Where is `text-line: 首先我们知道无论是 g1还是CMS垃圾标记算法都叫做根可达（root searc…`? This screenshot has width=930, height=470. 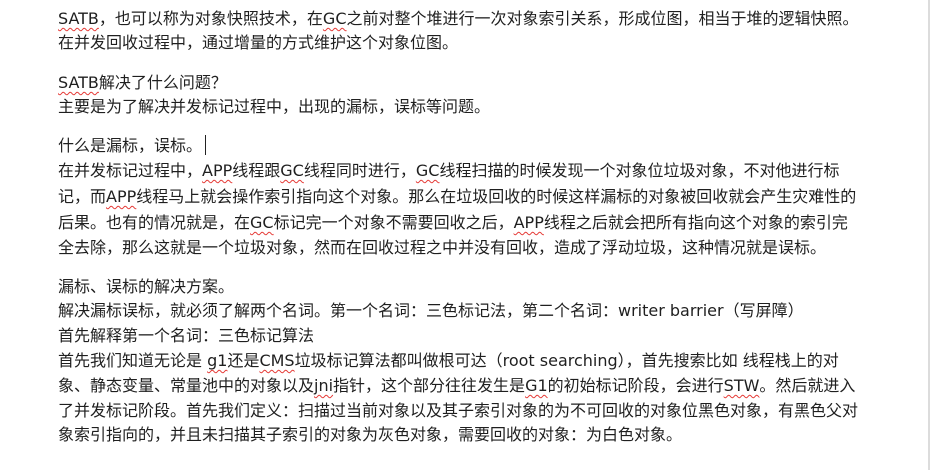 text-line: 首先我们知道无论是 g1还是CMS垃圾标记算法都叫做根可达（root searc… is located at coordinates (448, 361).